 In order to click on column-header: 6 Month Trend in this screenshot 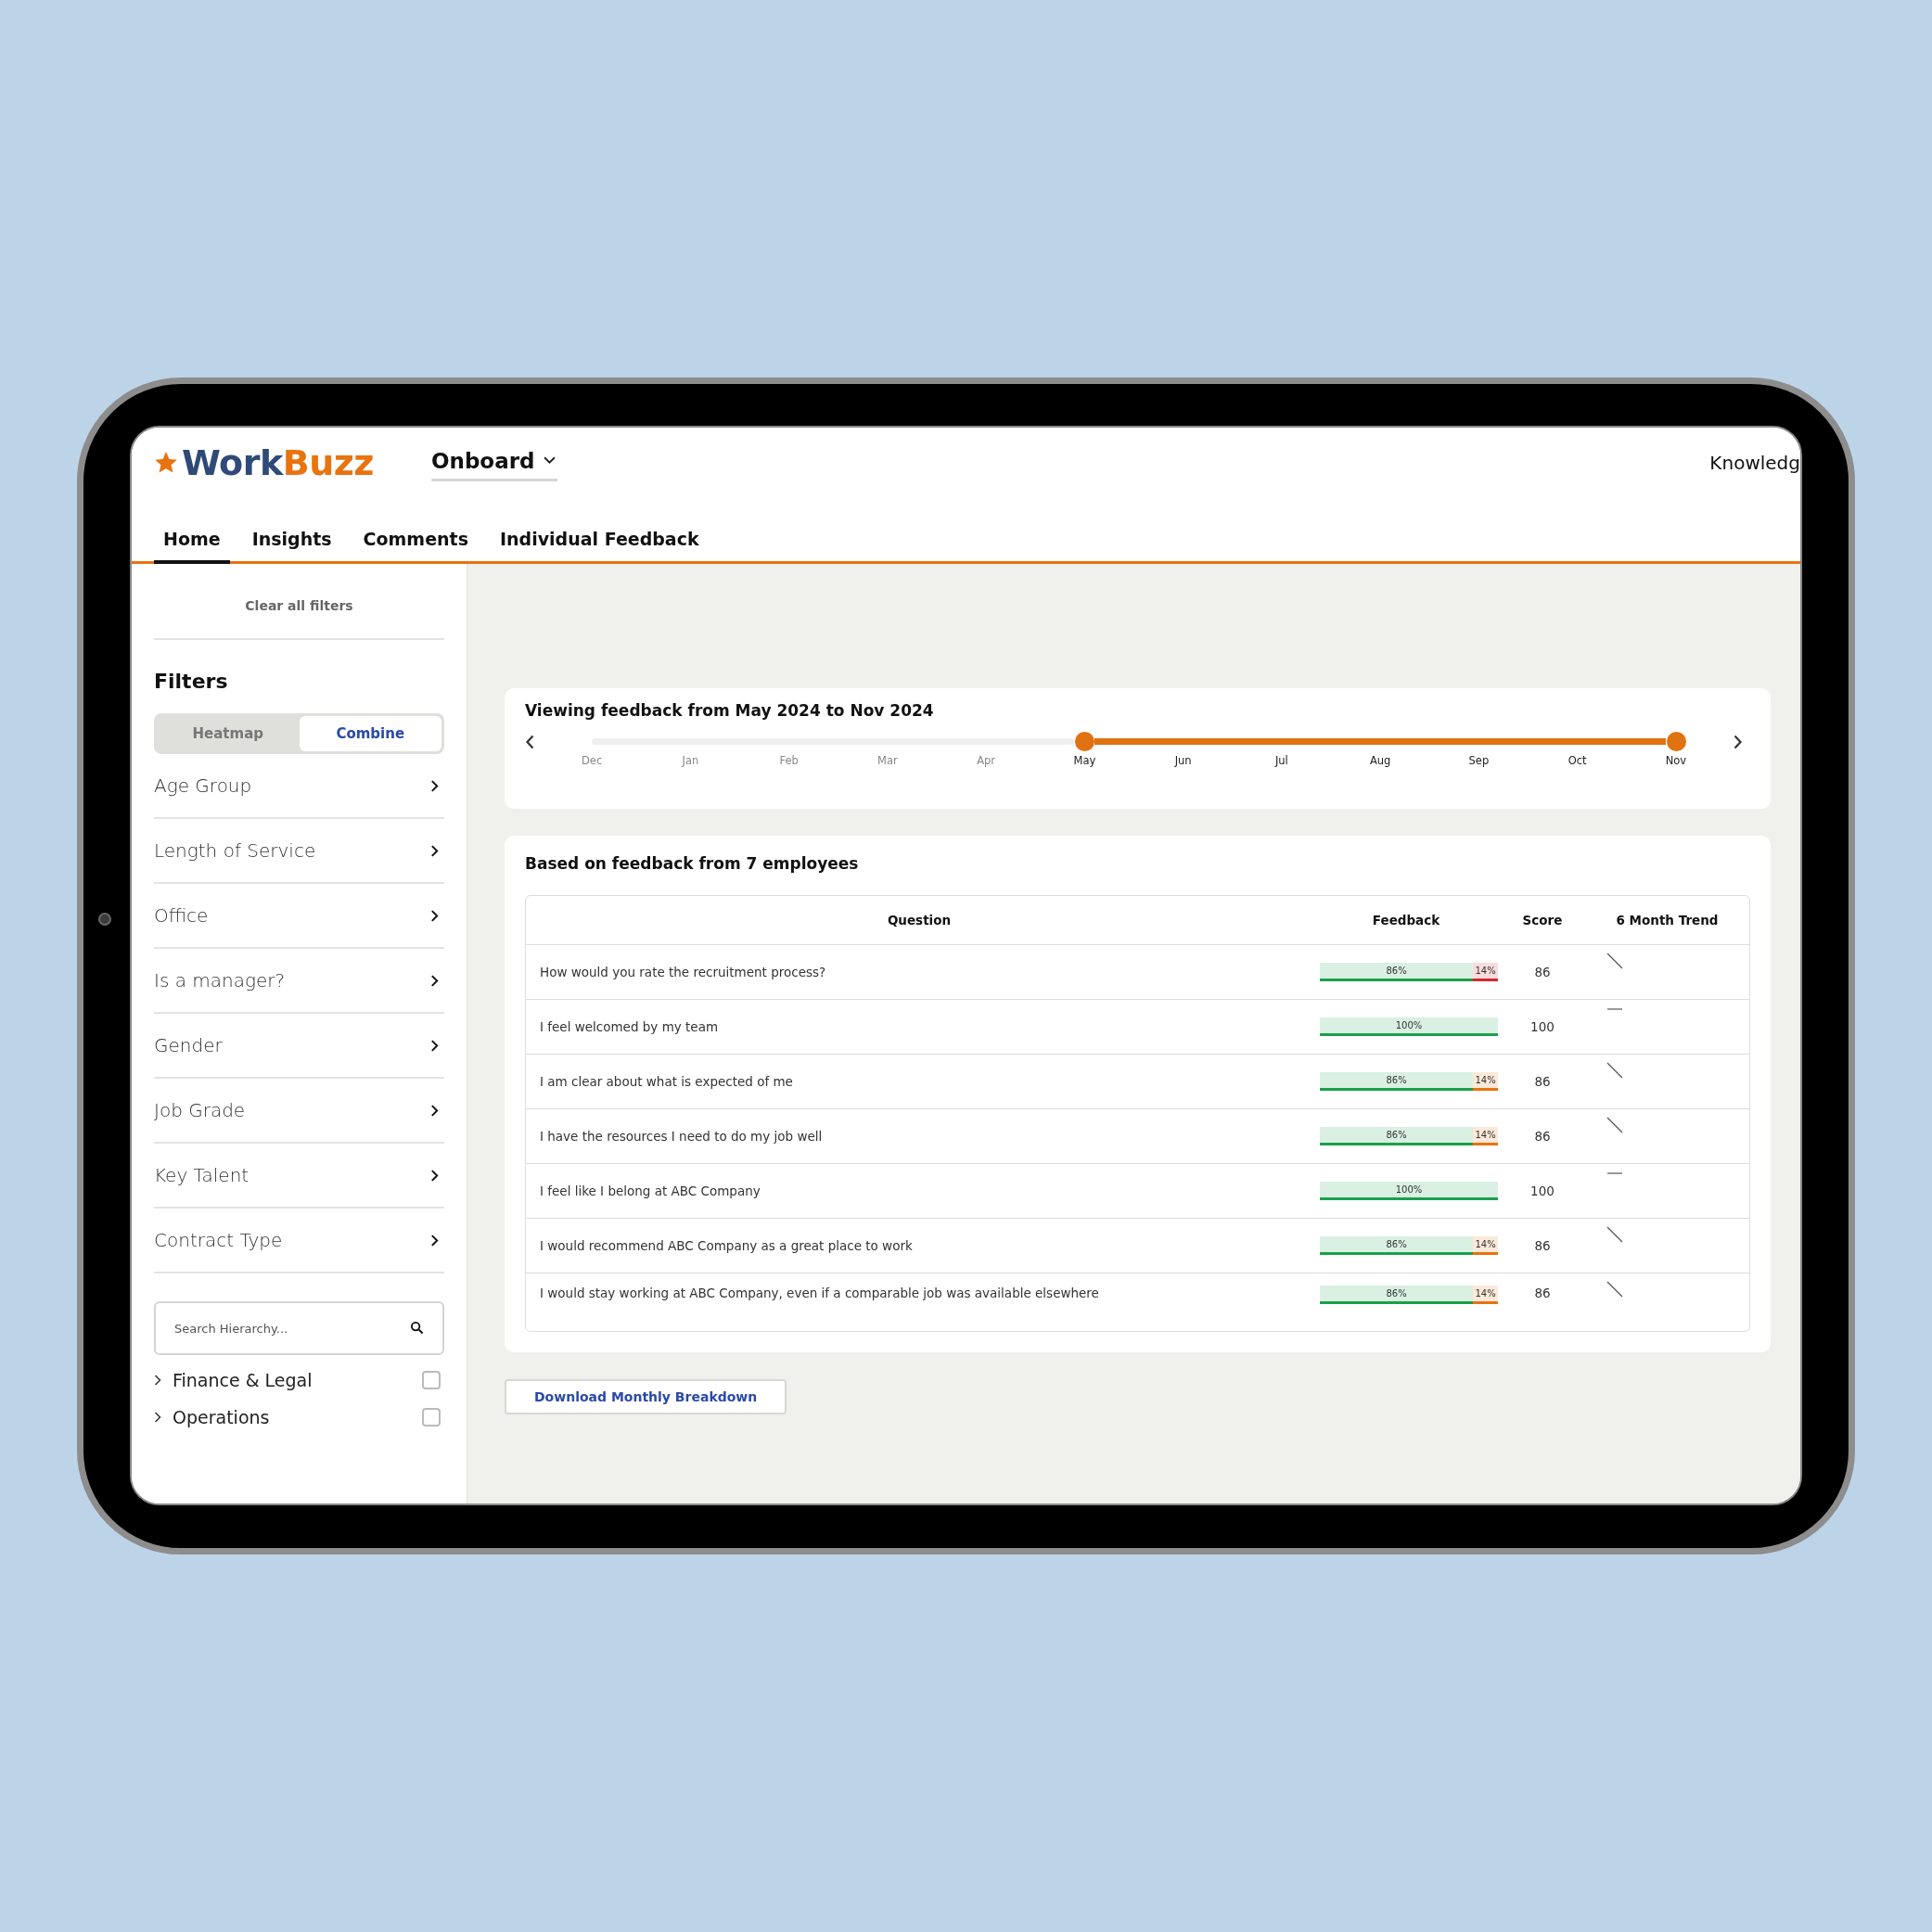, I will do `click(1667, 920)`.